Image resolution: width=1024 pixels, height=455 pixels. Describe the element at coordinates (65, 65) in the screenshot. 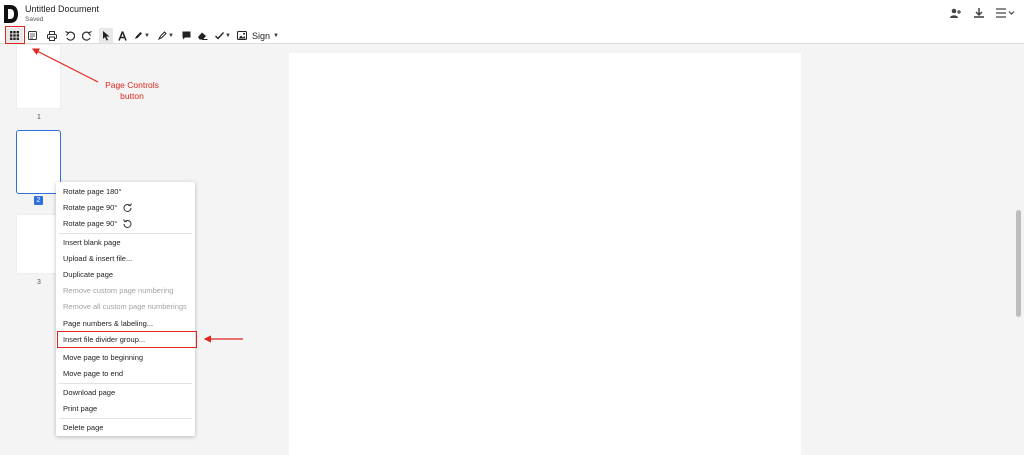

I see `arrow-to-page-controls` at that location.